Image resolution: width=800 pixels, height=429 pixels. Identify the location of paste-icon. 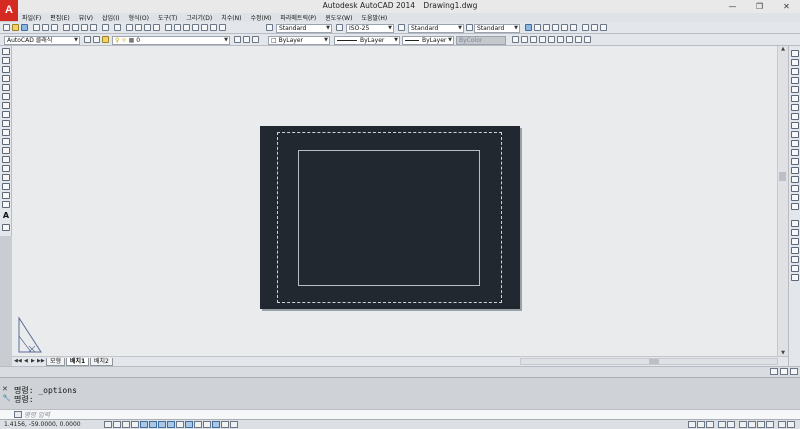
(84, 27).